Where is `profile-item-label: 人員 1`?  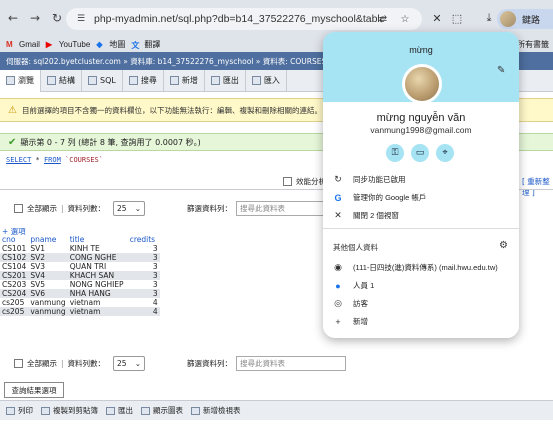
profile-item-label: 人員 1 is located at coordinates (364, 285).